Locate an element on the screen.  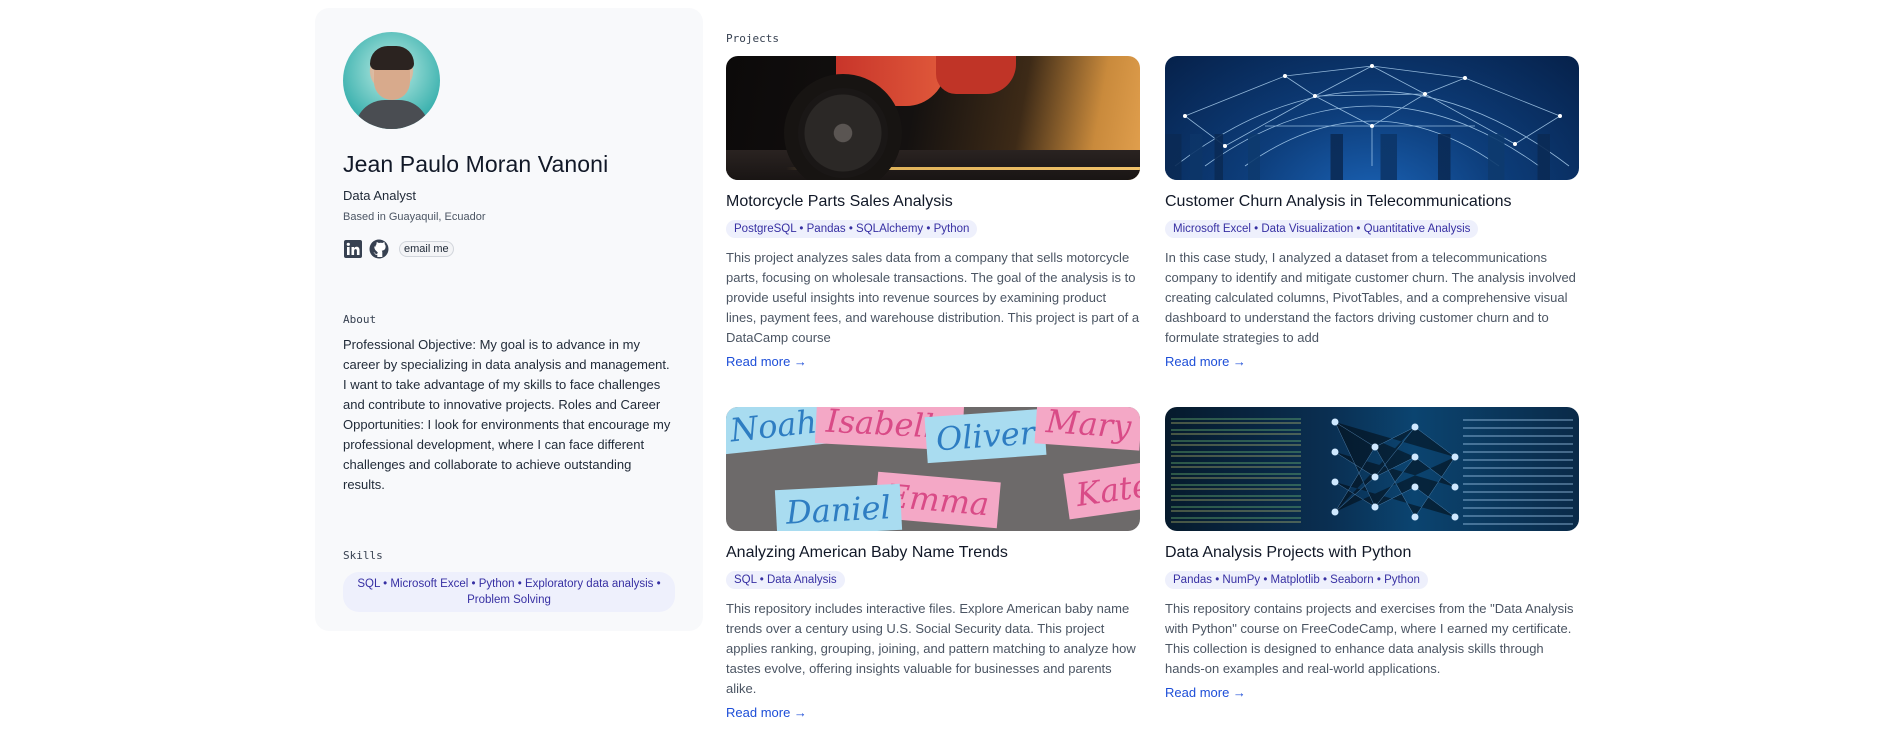
project-title: Data Analysis Projects with Python is located at coordinates (1372, 553).